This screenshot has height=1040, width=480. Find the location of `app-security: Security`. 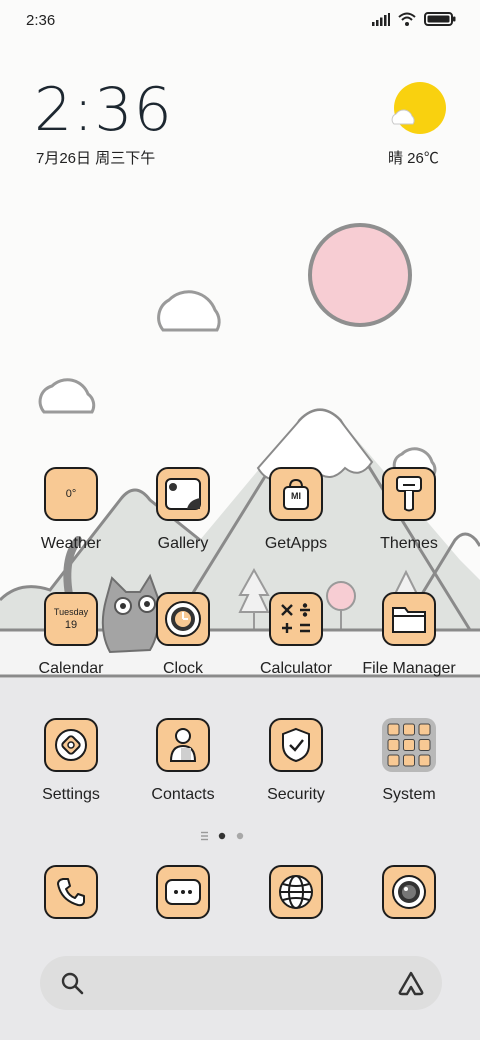

app-security: Security is located at coordinates (296, 761).